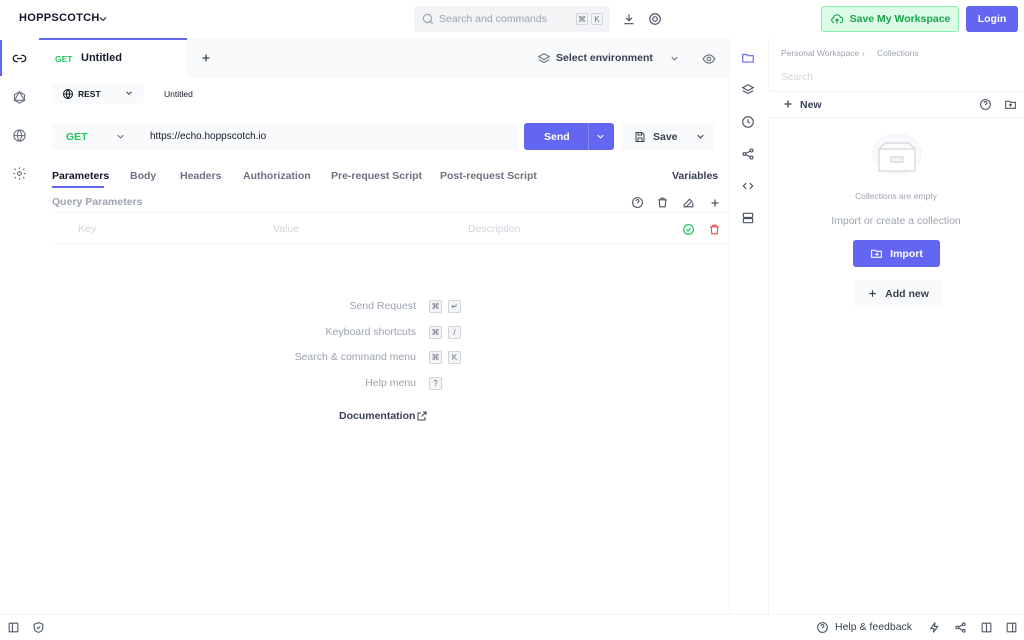 This screenshot has height=640, width=1024. I want to click on tab-body: Body, so click(143, 176).